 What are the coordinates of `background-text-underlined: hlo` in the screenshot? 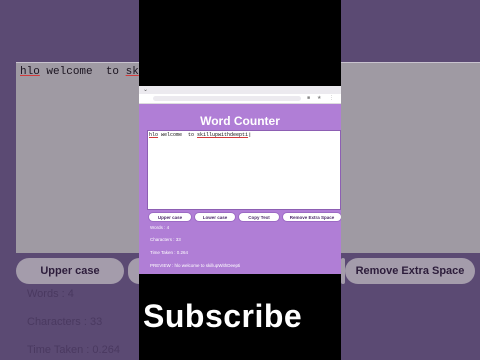 It's located at (30, 72).